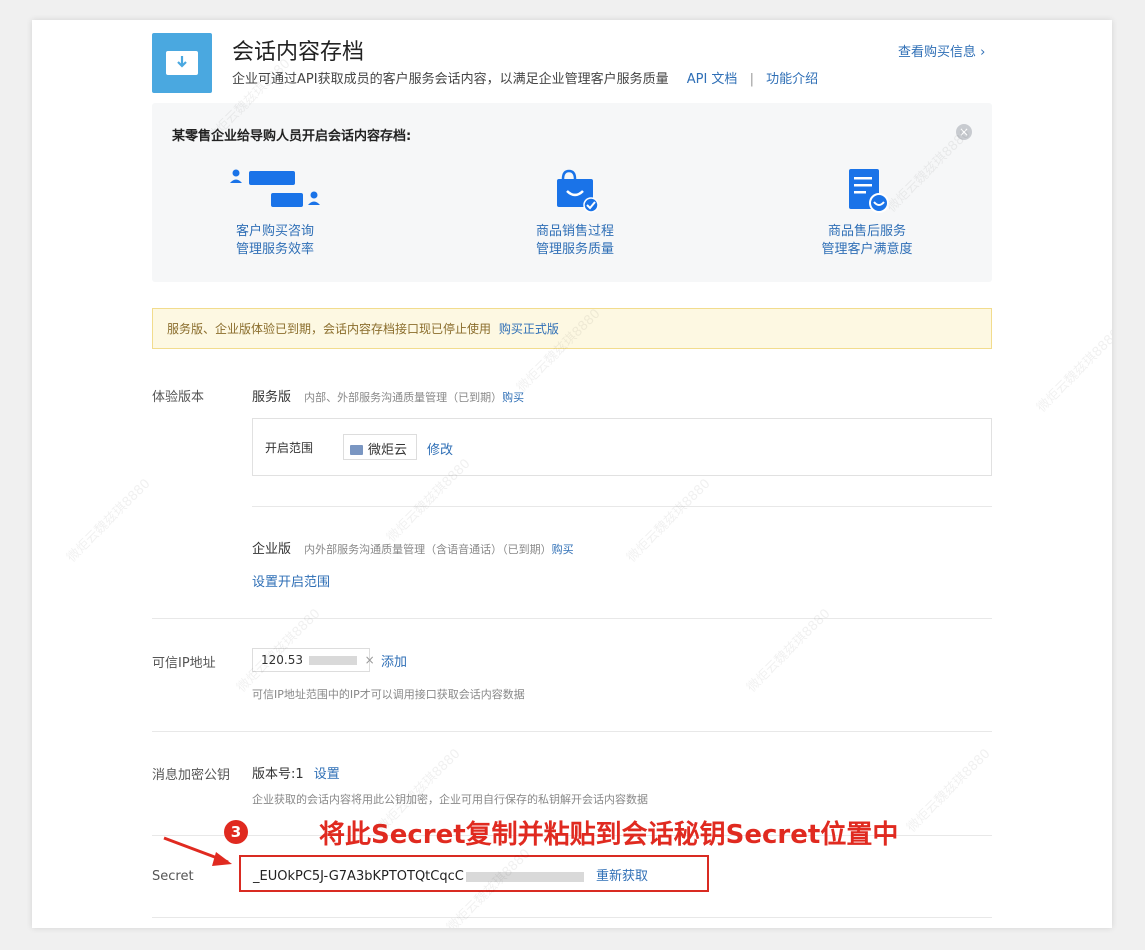 The height and width of the screenshot is (950, 1145). What do you see at coordinates (867, 191) in the screenshot?
I see `document-smile-icon` at bounding box center [867, 191].